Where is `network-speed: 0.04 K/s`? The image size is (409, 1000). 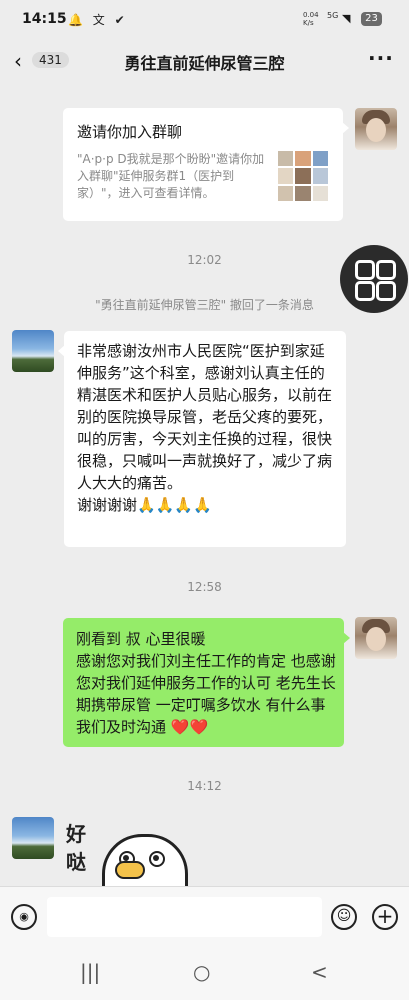
network-speed: 0.04 K/s is located at coordinates (311, 19).